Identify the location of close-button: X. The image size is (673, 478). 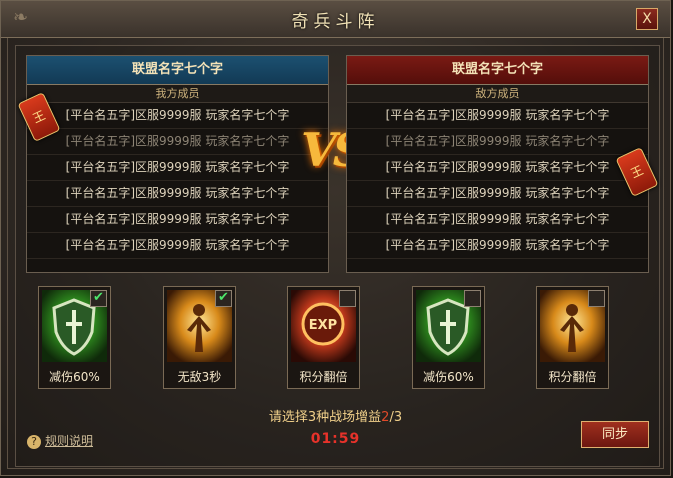
(647, 19).